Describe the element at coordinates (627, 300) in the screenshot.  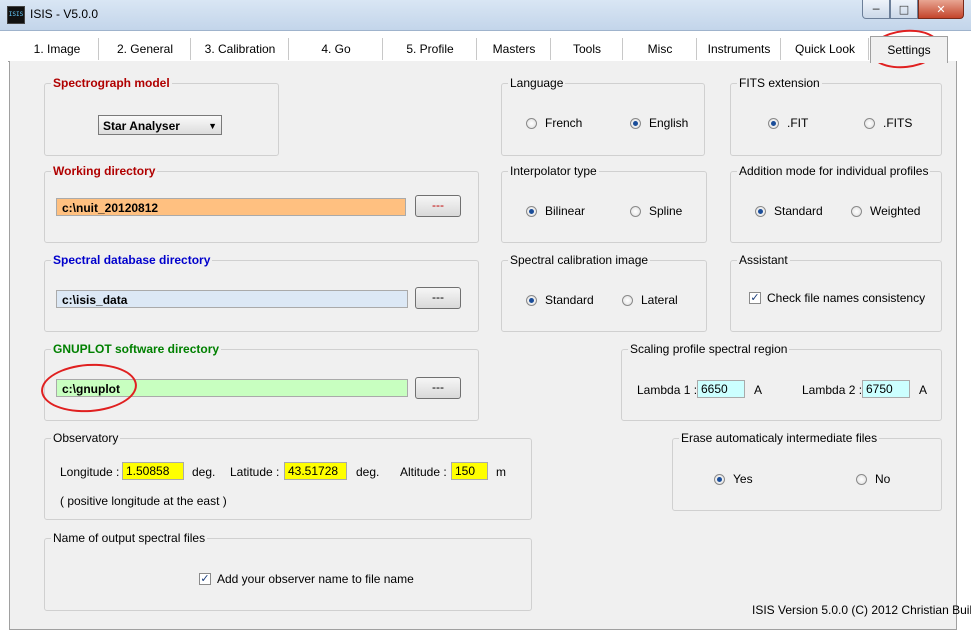
I see `calib-lateral-radio` at that location.